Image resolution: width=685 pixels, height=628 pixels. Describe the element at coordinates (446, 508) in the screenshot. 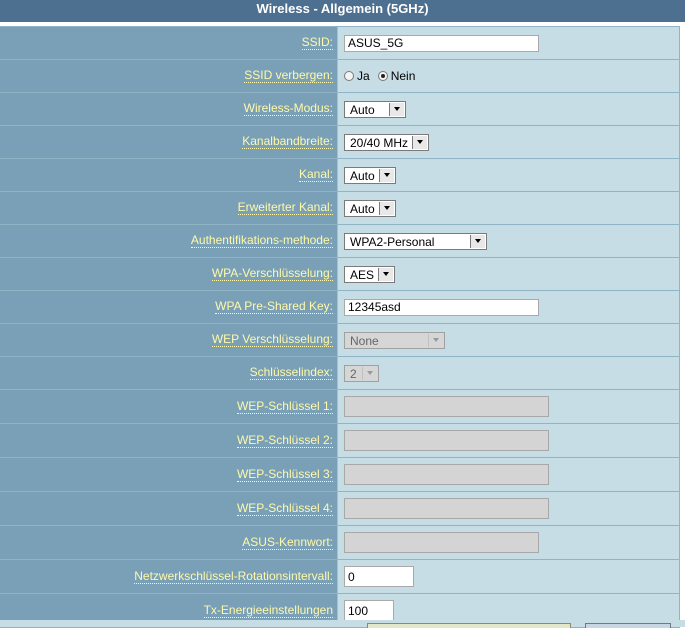

I see `wep-key4-input` at that location.